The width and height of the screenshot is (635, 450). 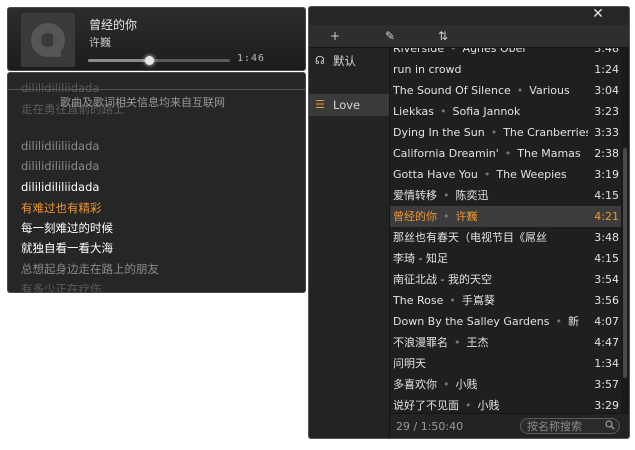 I want to click on track-artist: Agnes Obel, so click(x=494, y=51).